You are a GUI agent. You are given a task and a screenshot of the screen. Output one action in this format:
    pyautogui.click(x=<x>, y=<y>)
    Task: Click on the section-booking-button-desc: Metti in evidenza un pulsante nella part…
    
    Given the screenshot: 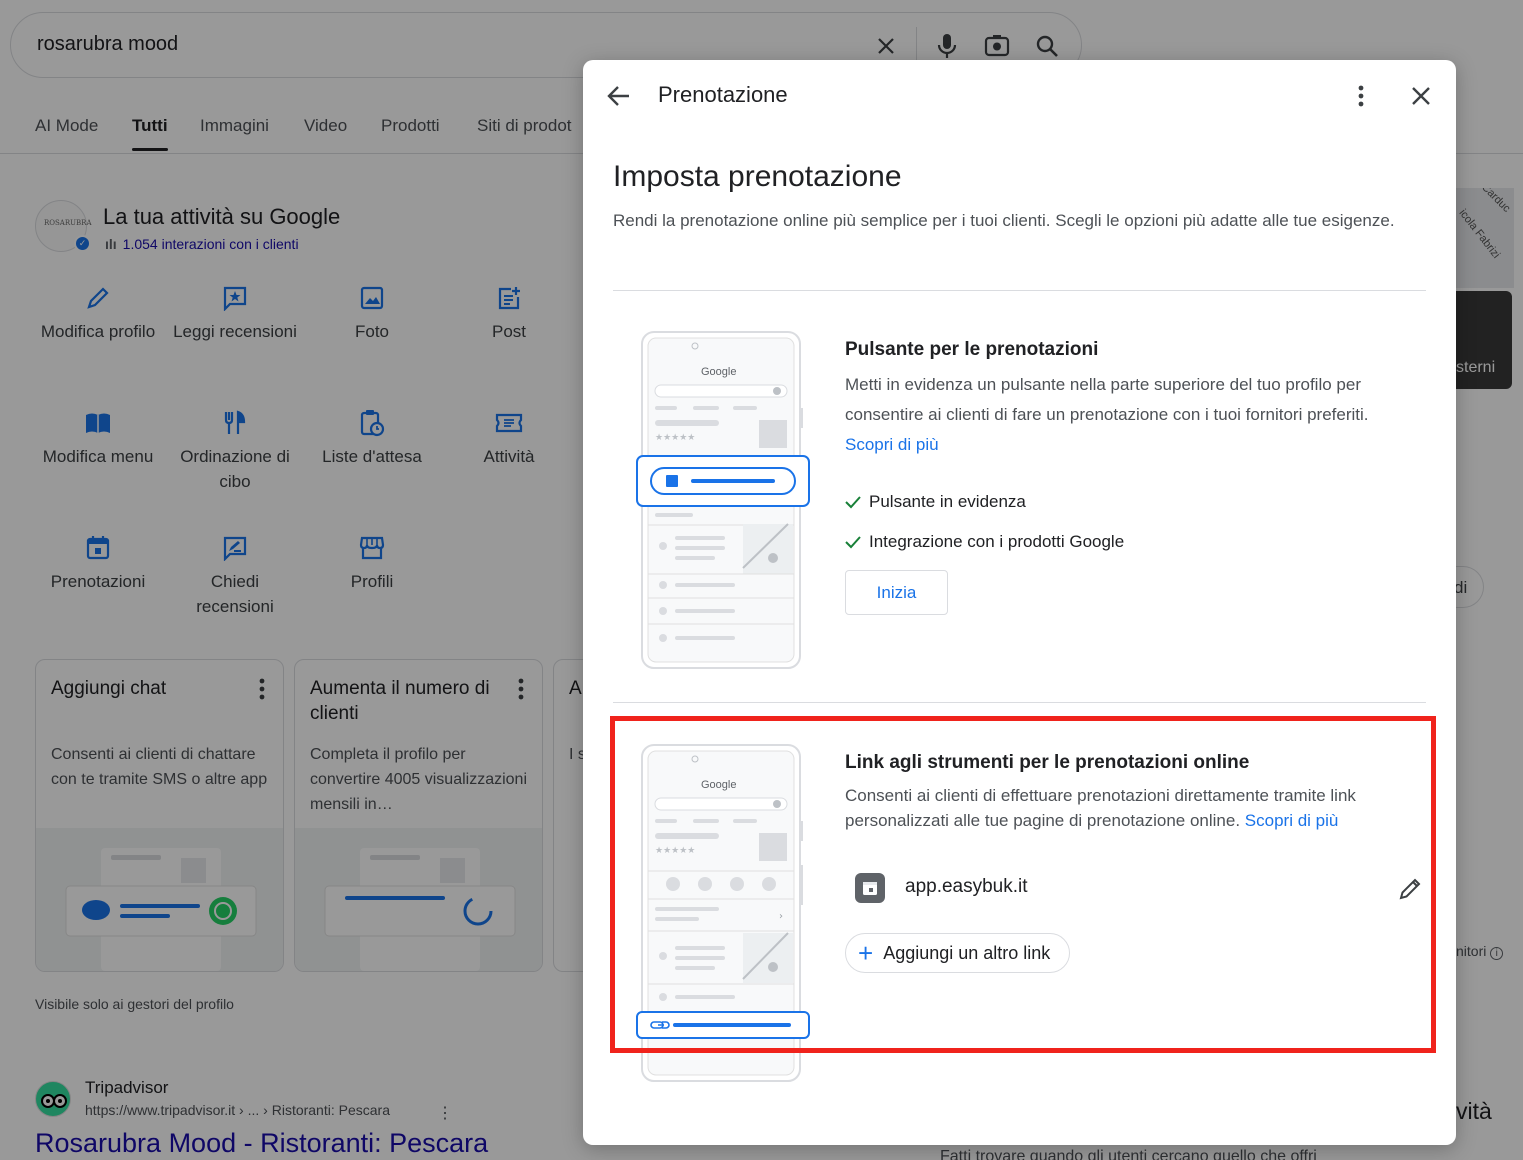 What is the action you would take?
    pyautogui.click(x=1107, y=414)
    